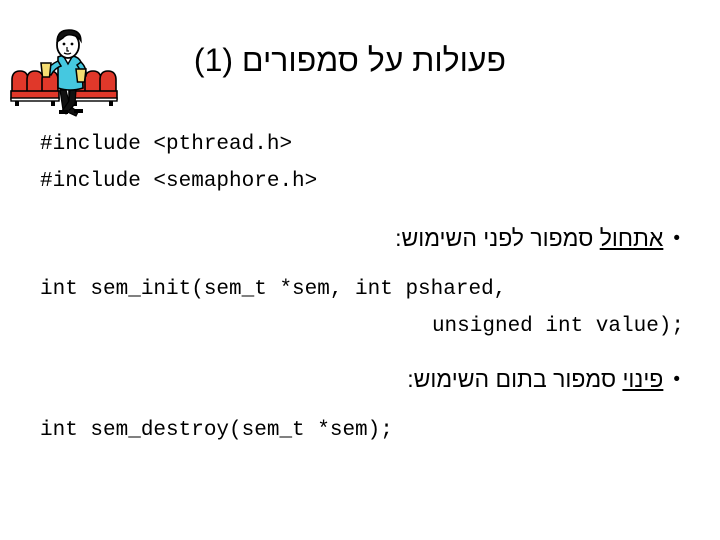  I want to click on bullet-item-destroy: • פינוי סמפור בתום השימוש:, so click(360, 379).